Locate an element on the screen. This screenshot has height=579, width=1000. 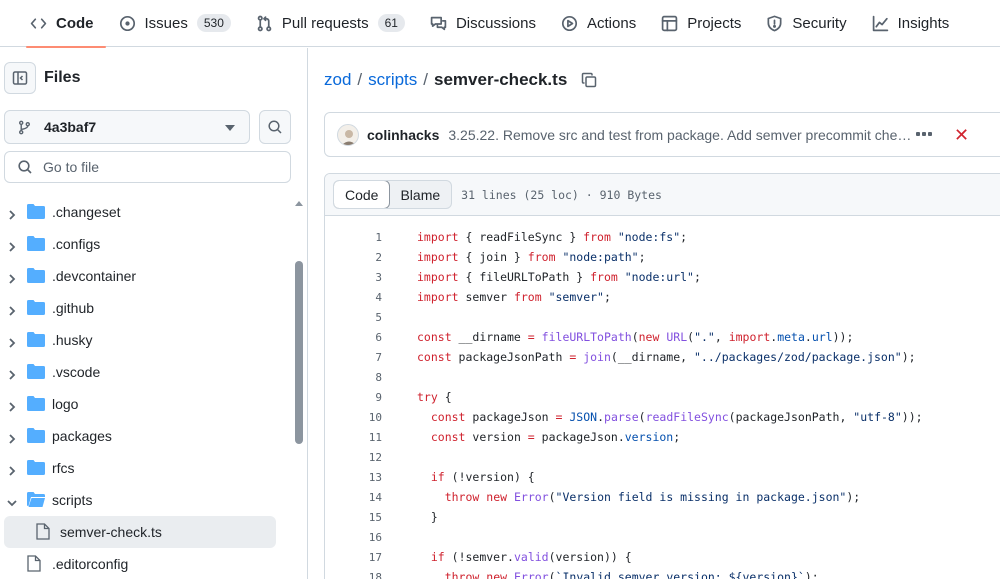
tab-issues: Issues 530 is located at coordinates (175, 23).